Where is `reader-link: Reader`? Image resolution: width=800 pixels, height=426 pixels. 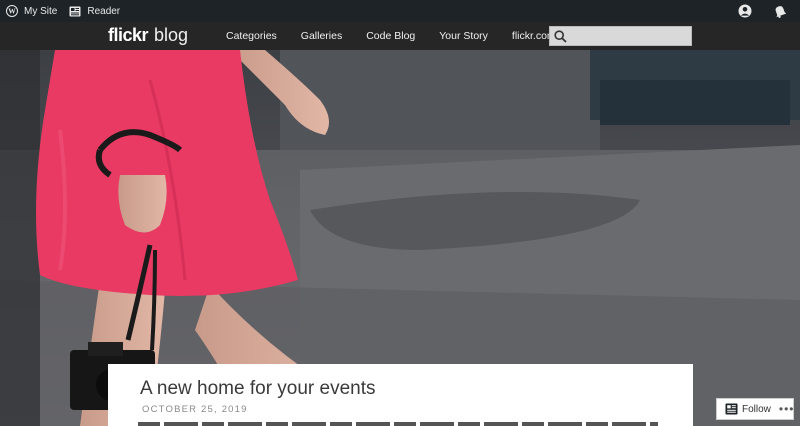 reader-link: Reader is located at coordinates (94, 11).